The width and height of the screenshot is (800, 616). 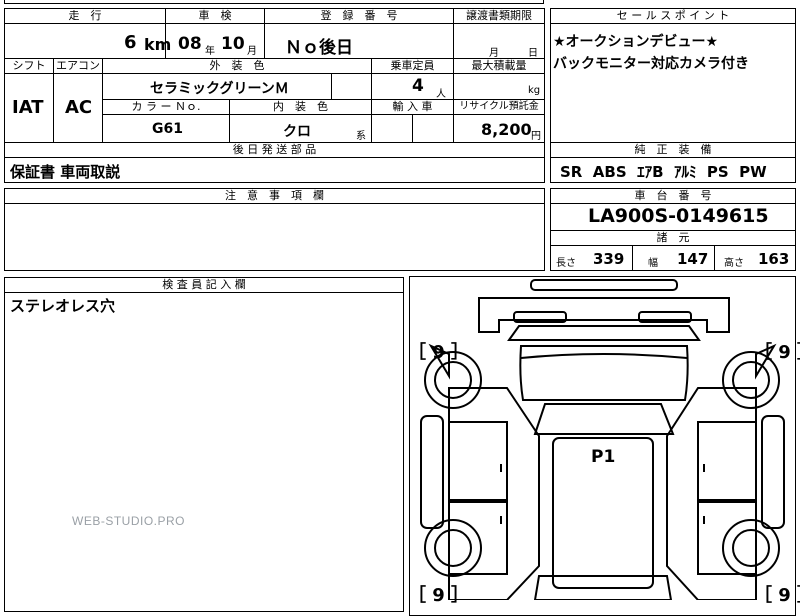 I want to click on right-side-body, so click(x=711, y=493).